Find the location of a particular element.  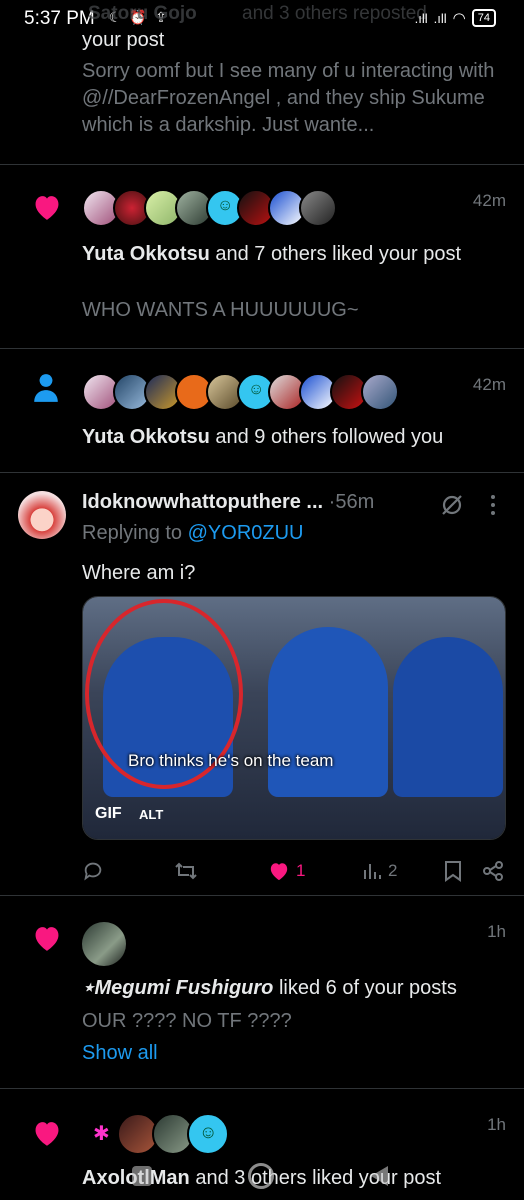

reply-icon is located at coordinates (93, 871).